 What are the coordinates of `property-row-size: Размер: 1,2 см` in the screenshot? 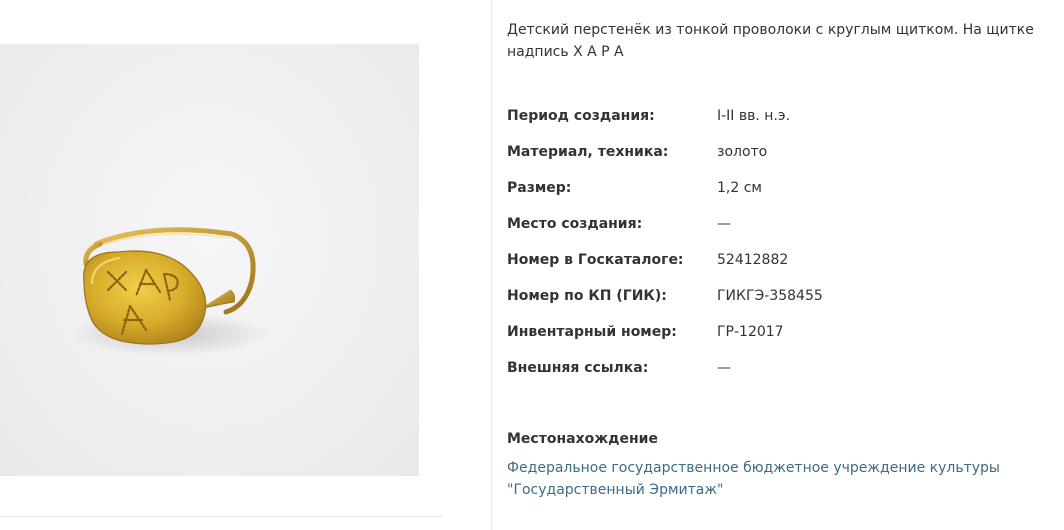 It's located at (777, 188).